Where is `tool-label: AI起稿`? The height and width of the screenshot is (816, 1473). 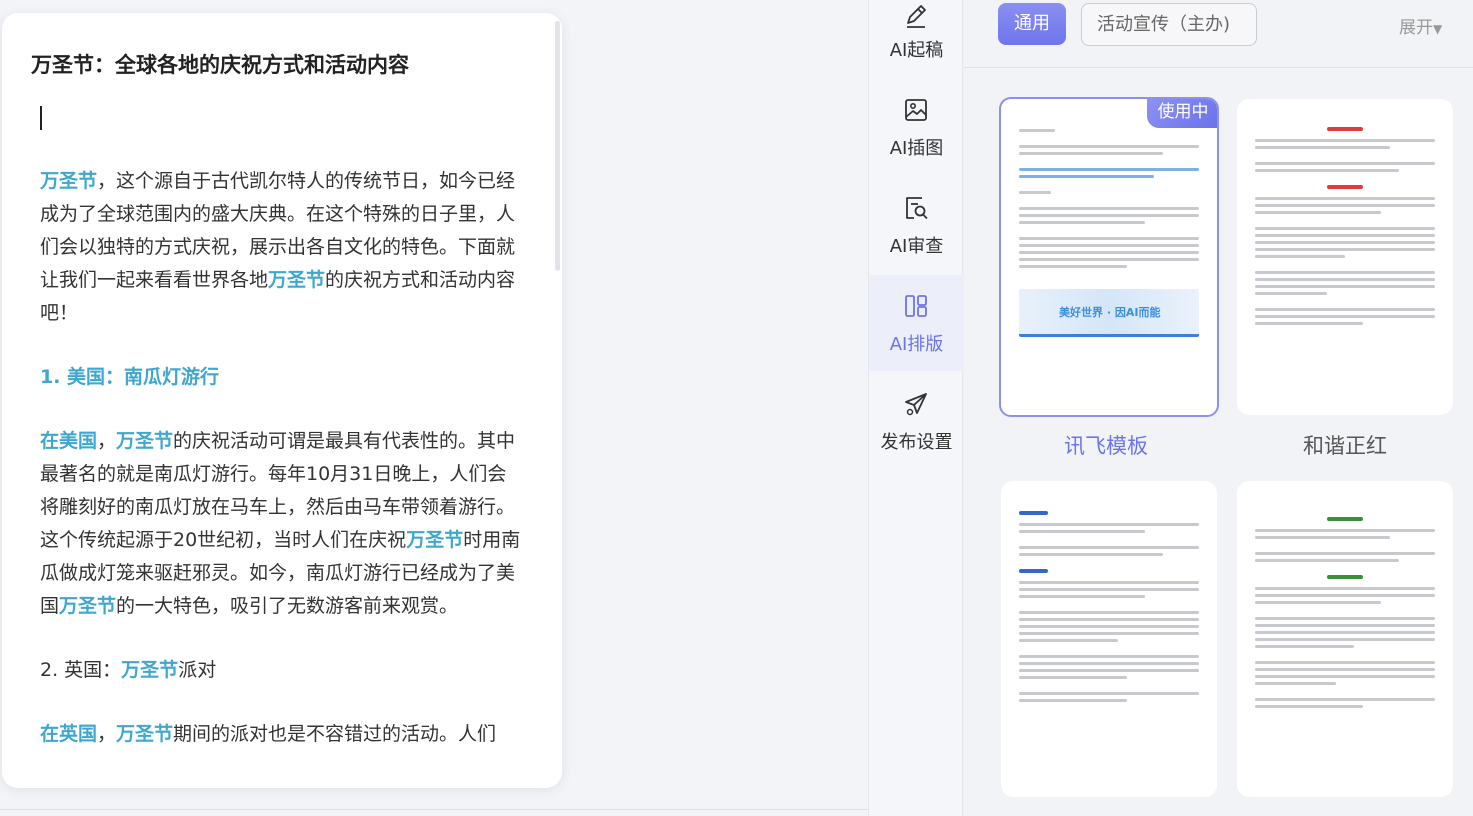 tool-label: AI起稿 is located at coordinates (916, 50).